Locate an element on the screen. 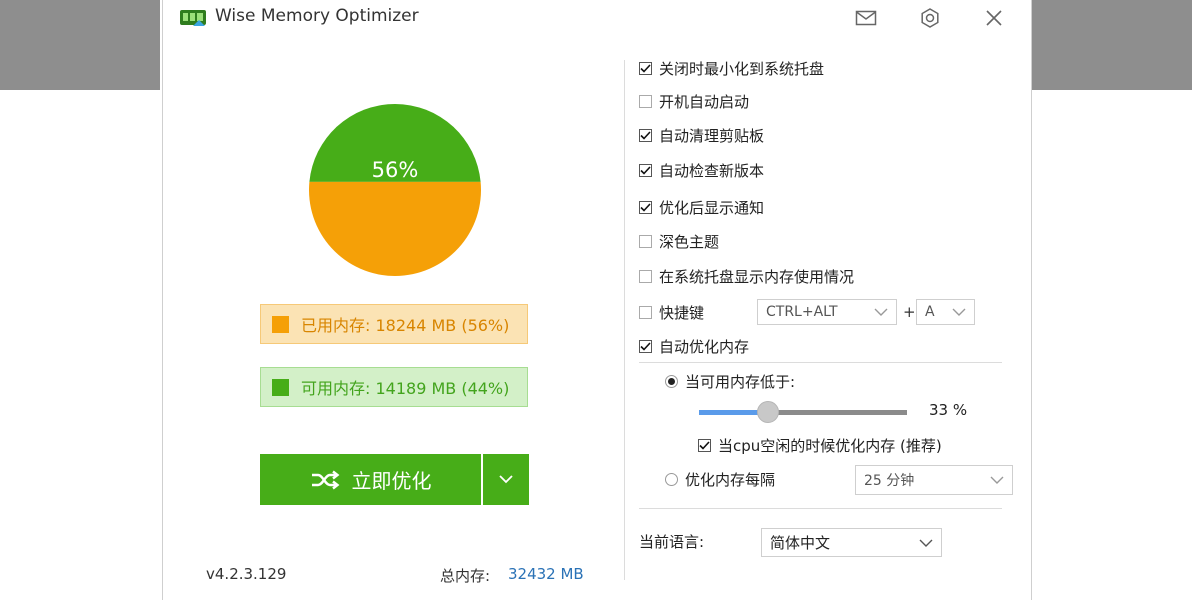 This screenshot has width=1200, height=600. language-label: 当前语言: is located at coordinates (672, 542).